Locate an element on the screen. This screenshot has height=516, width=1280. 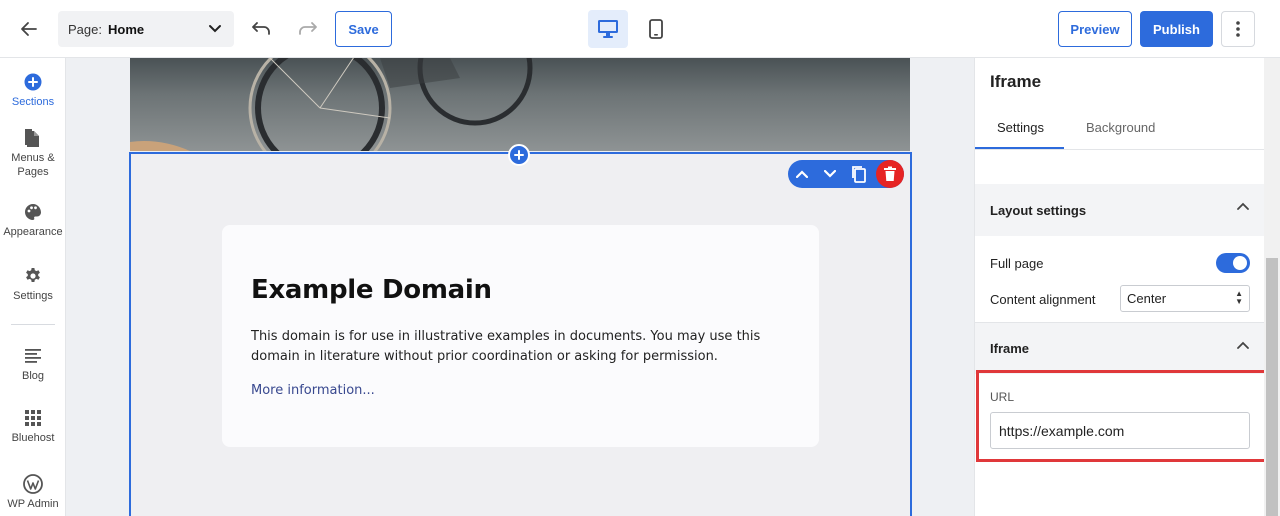
content-alignment-select: Center ▲ ▼ is located at coordinates (1185, 298).